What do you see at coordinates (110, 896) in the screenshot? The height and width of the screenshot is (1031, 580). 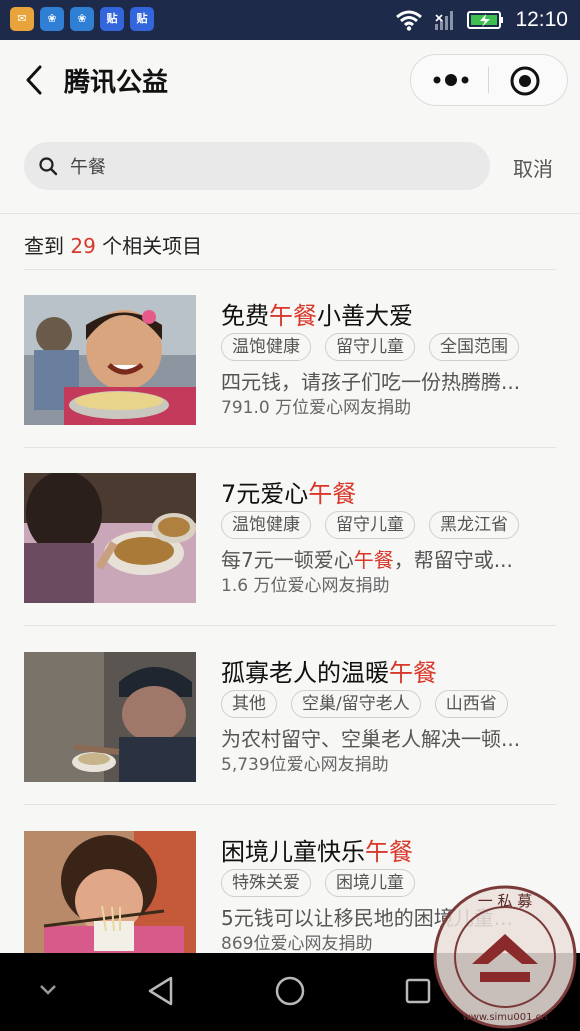 I see `project-thumbnail-girl-noodles` at bounding box center [110, 896].